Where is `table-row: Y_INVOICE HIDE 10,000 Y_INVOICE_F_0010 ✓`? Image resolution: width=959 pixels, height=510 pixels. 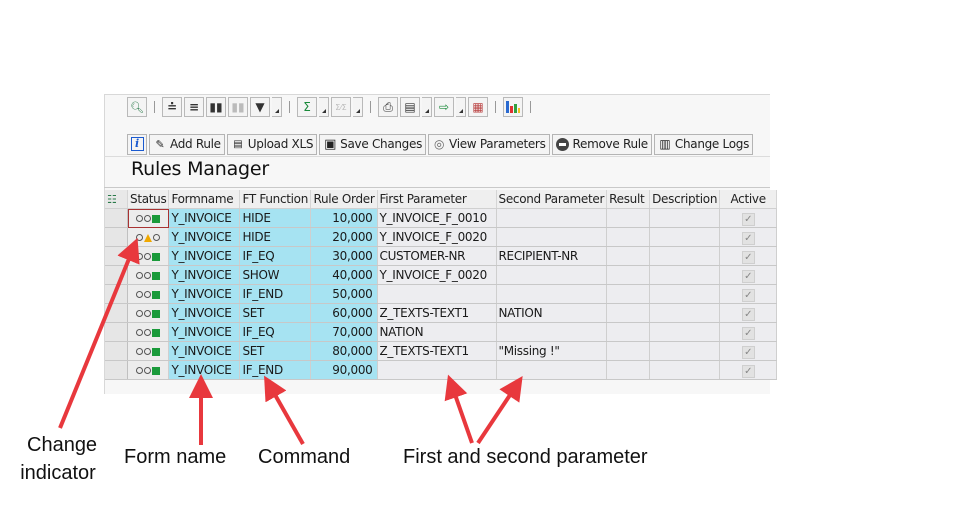 table-row: Y_INVOICE HIDE 10,000 Y_INVOICE_F_0010 ✓ is located at coordinates (441, 218).